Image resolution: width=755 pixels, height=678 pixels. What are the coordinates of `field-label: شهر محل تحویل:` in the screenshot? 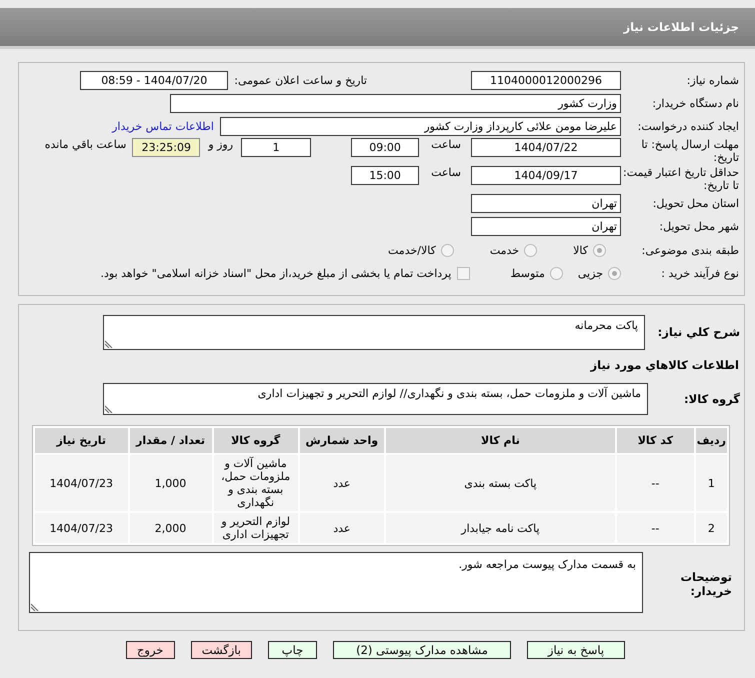 It's located at (699, 226).